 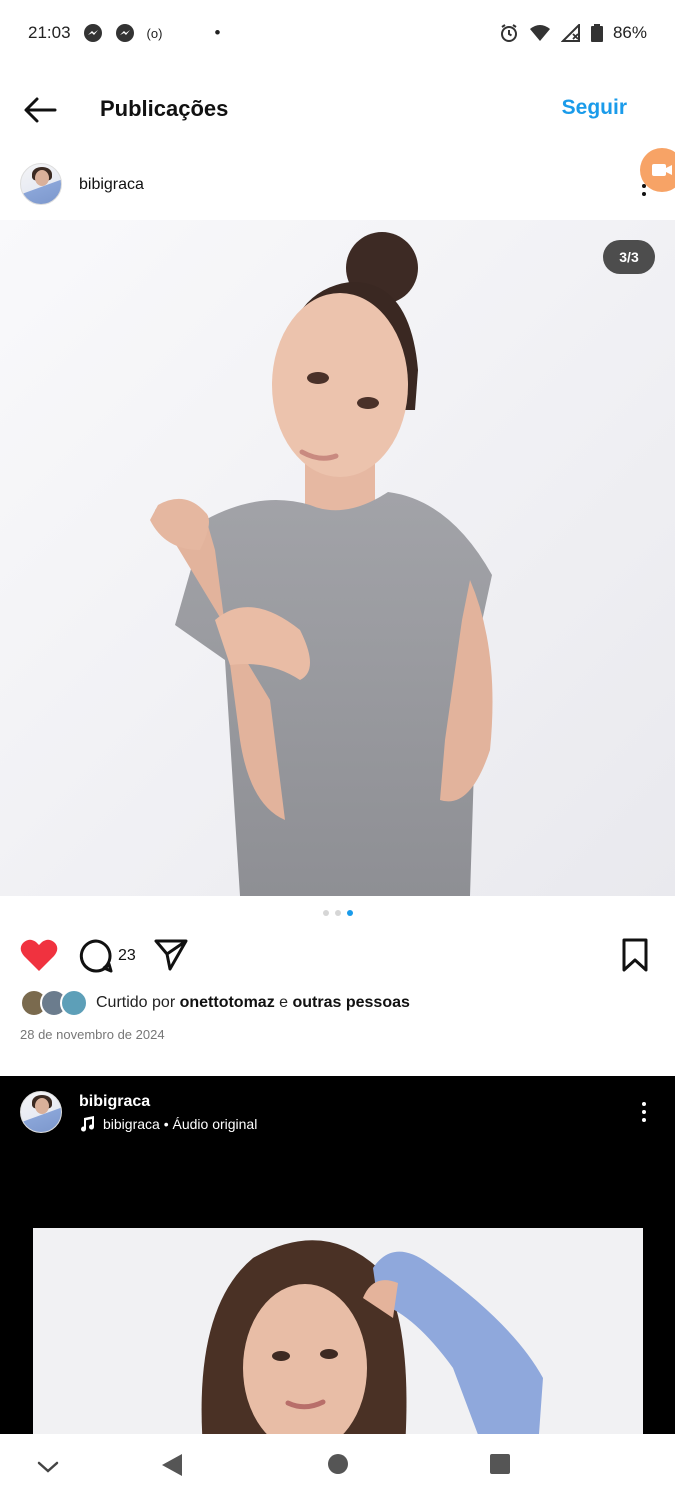 I want to click on comment-icon, so click(x=96, y=956).